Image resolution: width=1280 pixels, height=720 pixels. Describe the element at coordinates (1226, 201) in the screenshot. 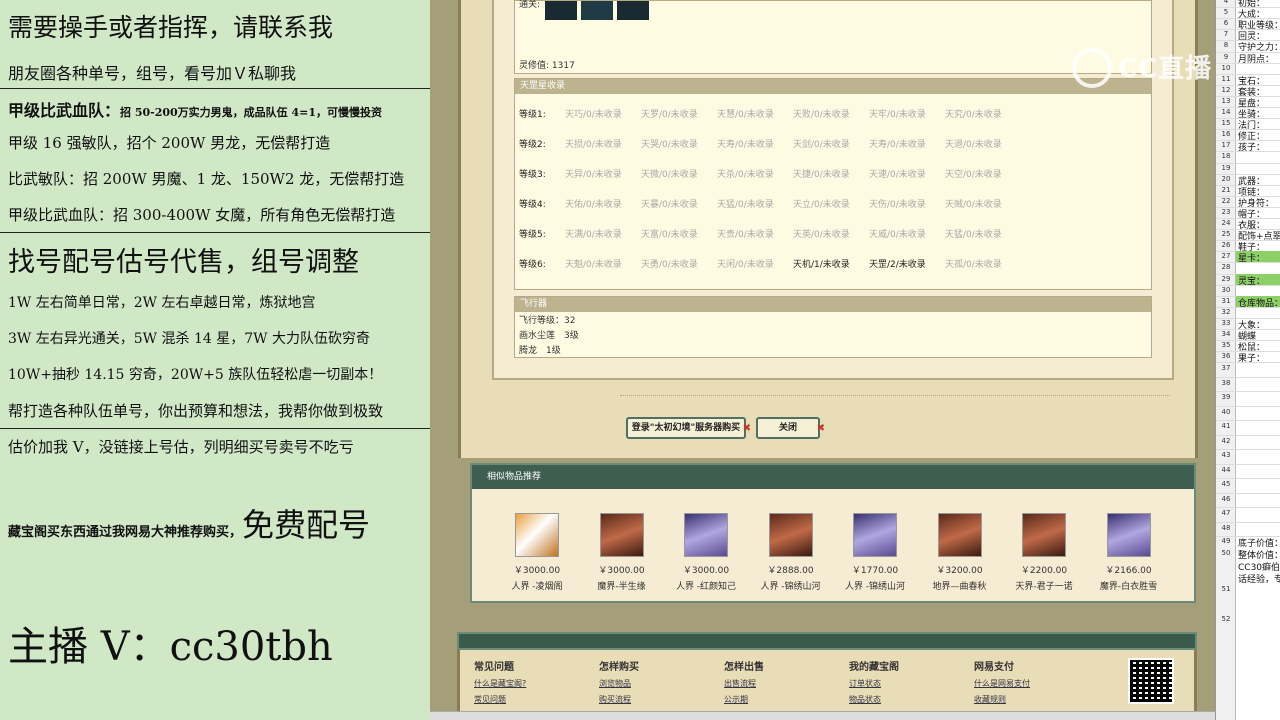

I see `row-number: 22` at that location.